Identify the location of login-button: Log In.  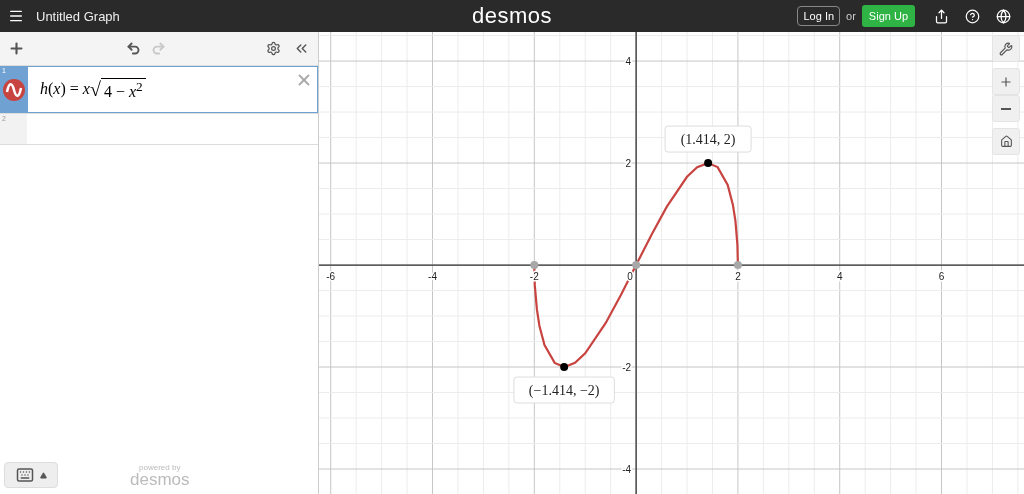
(819, 16).